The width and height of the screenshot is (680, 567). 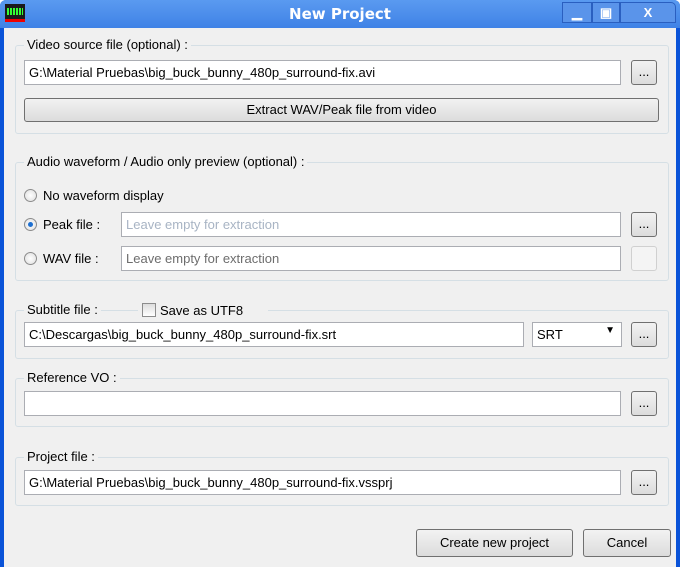 I want to click on close-button: X, so click(x=648, y=12).